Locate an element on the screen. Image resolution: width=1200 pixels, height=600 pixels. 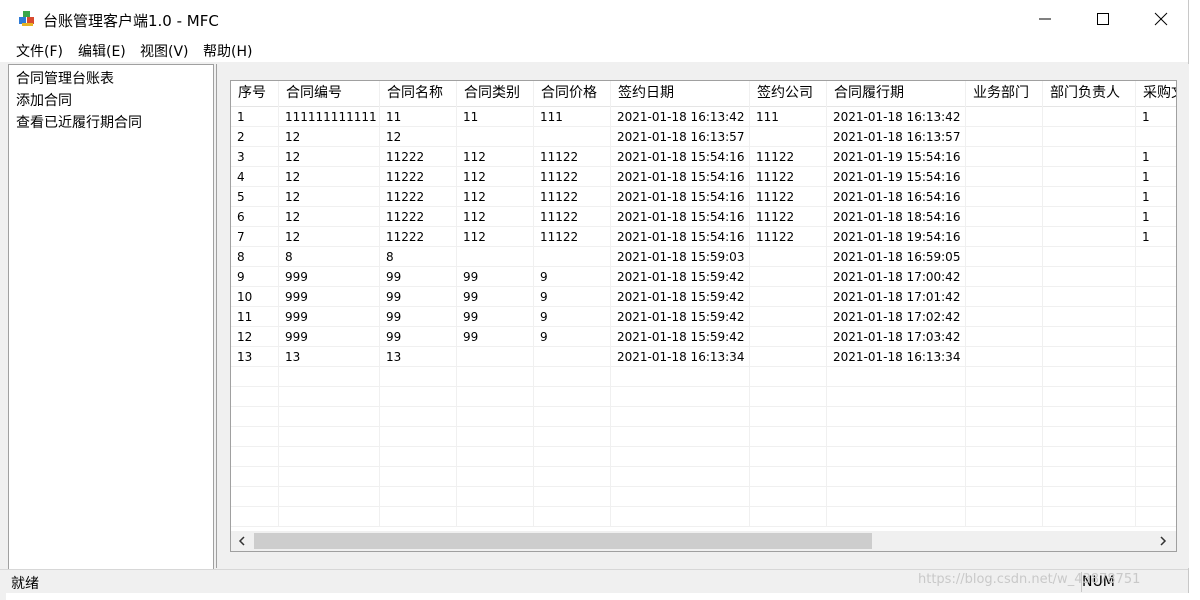
maximize-button is located at coordinates (1103, 19).